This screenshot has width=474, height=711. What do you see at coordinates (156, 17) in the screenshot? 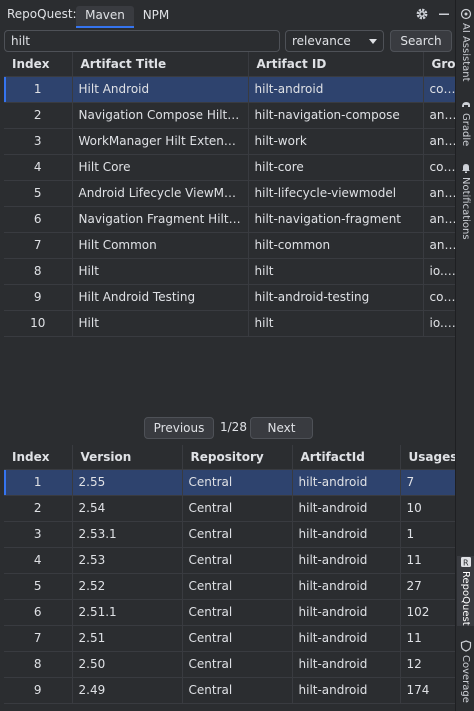
I see `tab-npm: NPM` at bounding box center [156, 17].